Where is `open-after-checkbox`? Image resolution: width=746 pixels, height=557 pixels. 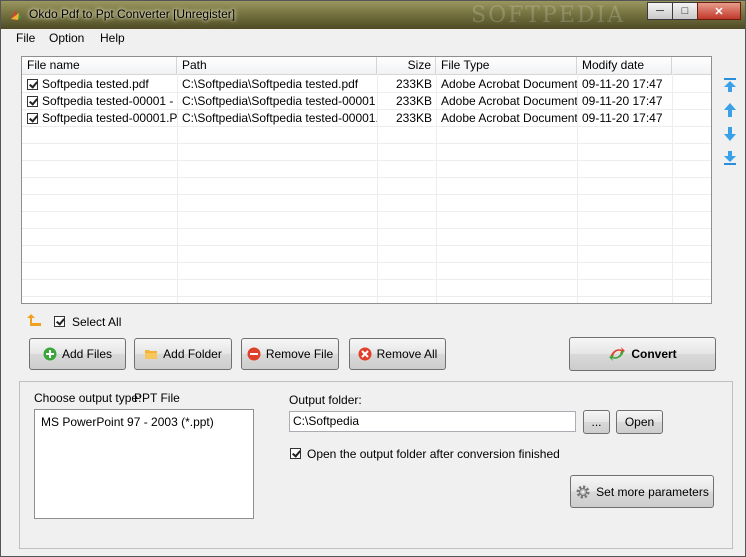 open-after-checkbox is located at coordinates (295, 453).